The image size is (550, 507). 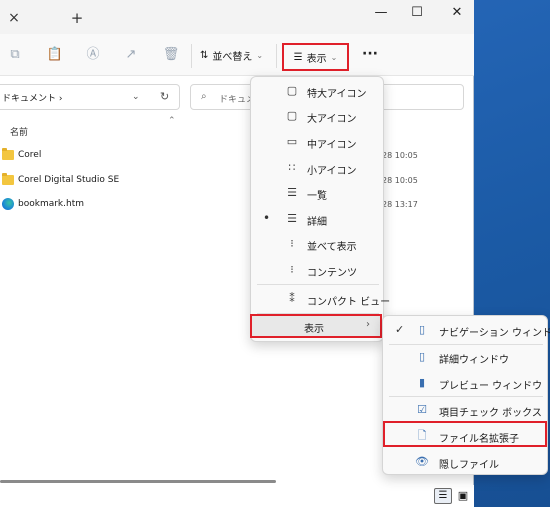 I want to click on horizontal-scrollbar, so click(x=138, y=481).